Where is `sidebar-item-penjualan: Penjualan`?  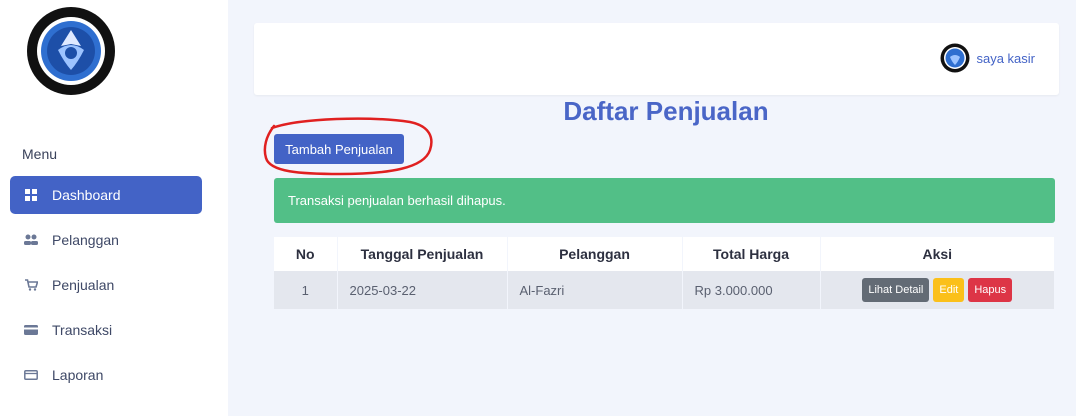
sidebar-item-penjualan: Penjualan is located at coordinates (106, 285).